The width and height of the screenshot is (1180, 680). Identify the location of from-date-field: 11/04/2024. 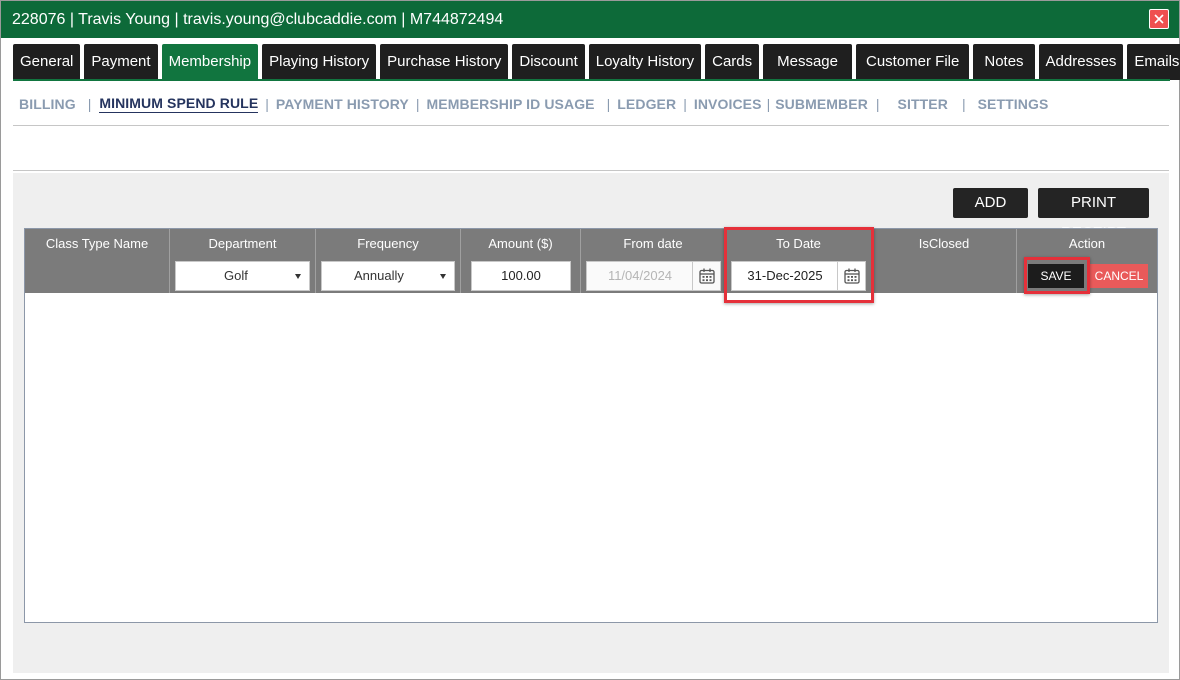
(653, 276).